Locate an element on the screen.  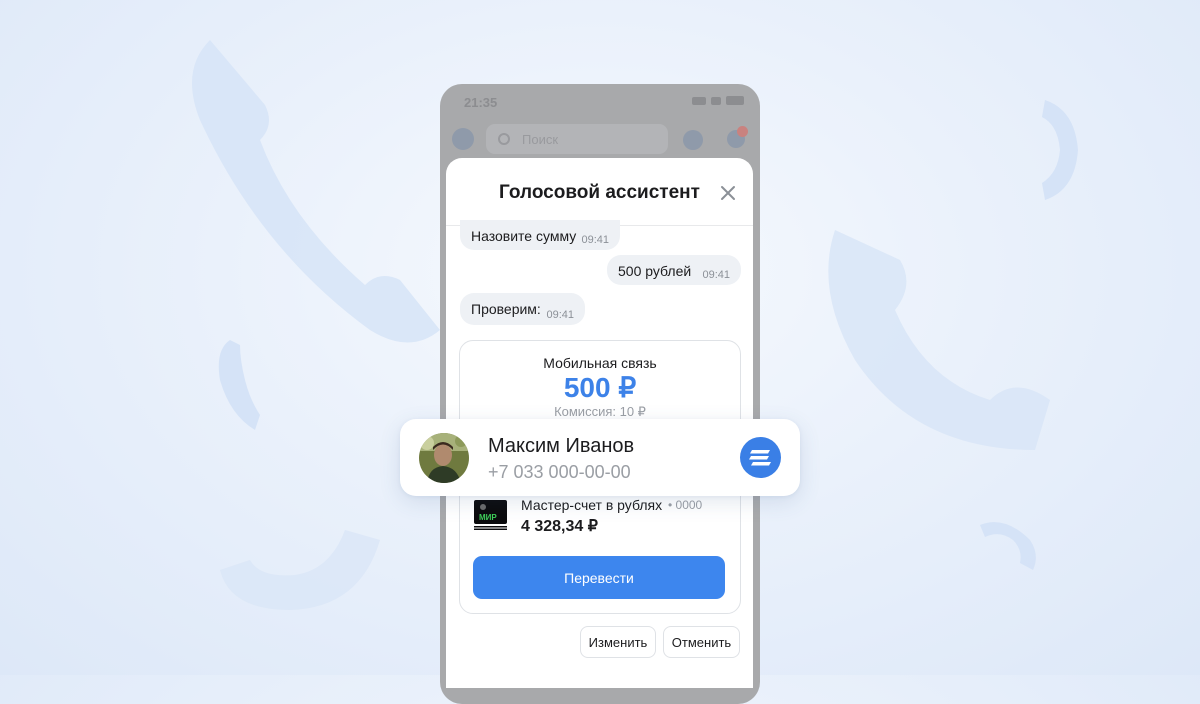
contact-name: Максим Иванов is located at coordinates (561, 446).